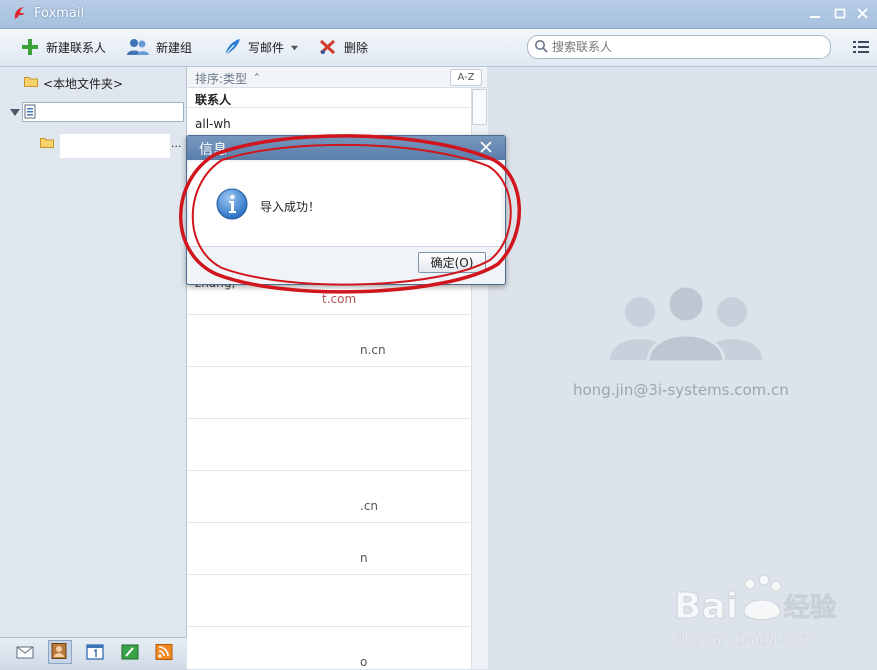  I want to click on red-annotation-ellipse, so click(350, 214).